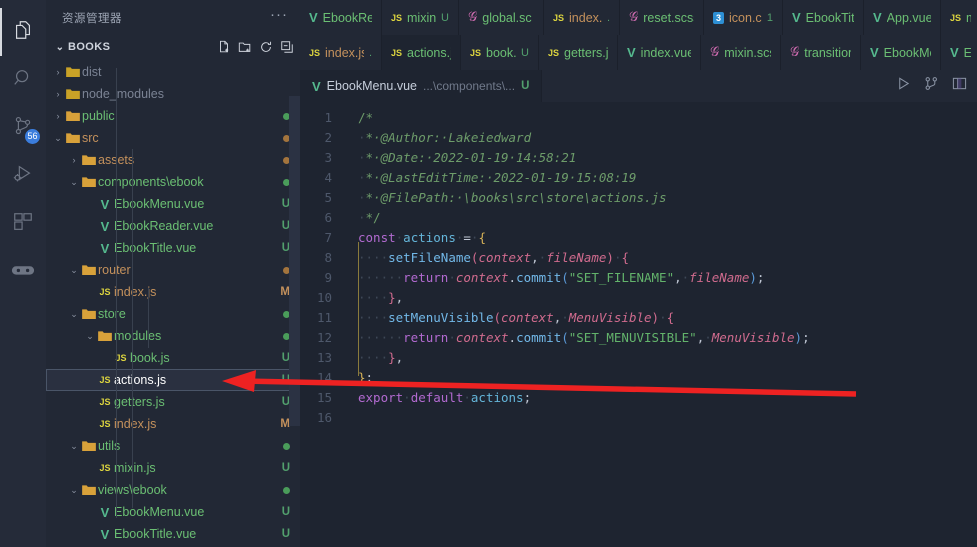  I want to click on code-line-text: ·*·@Author:·Lakeiedward, so click(439, 138).